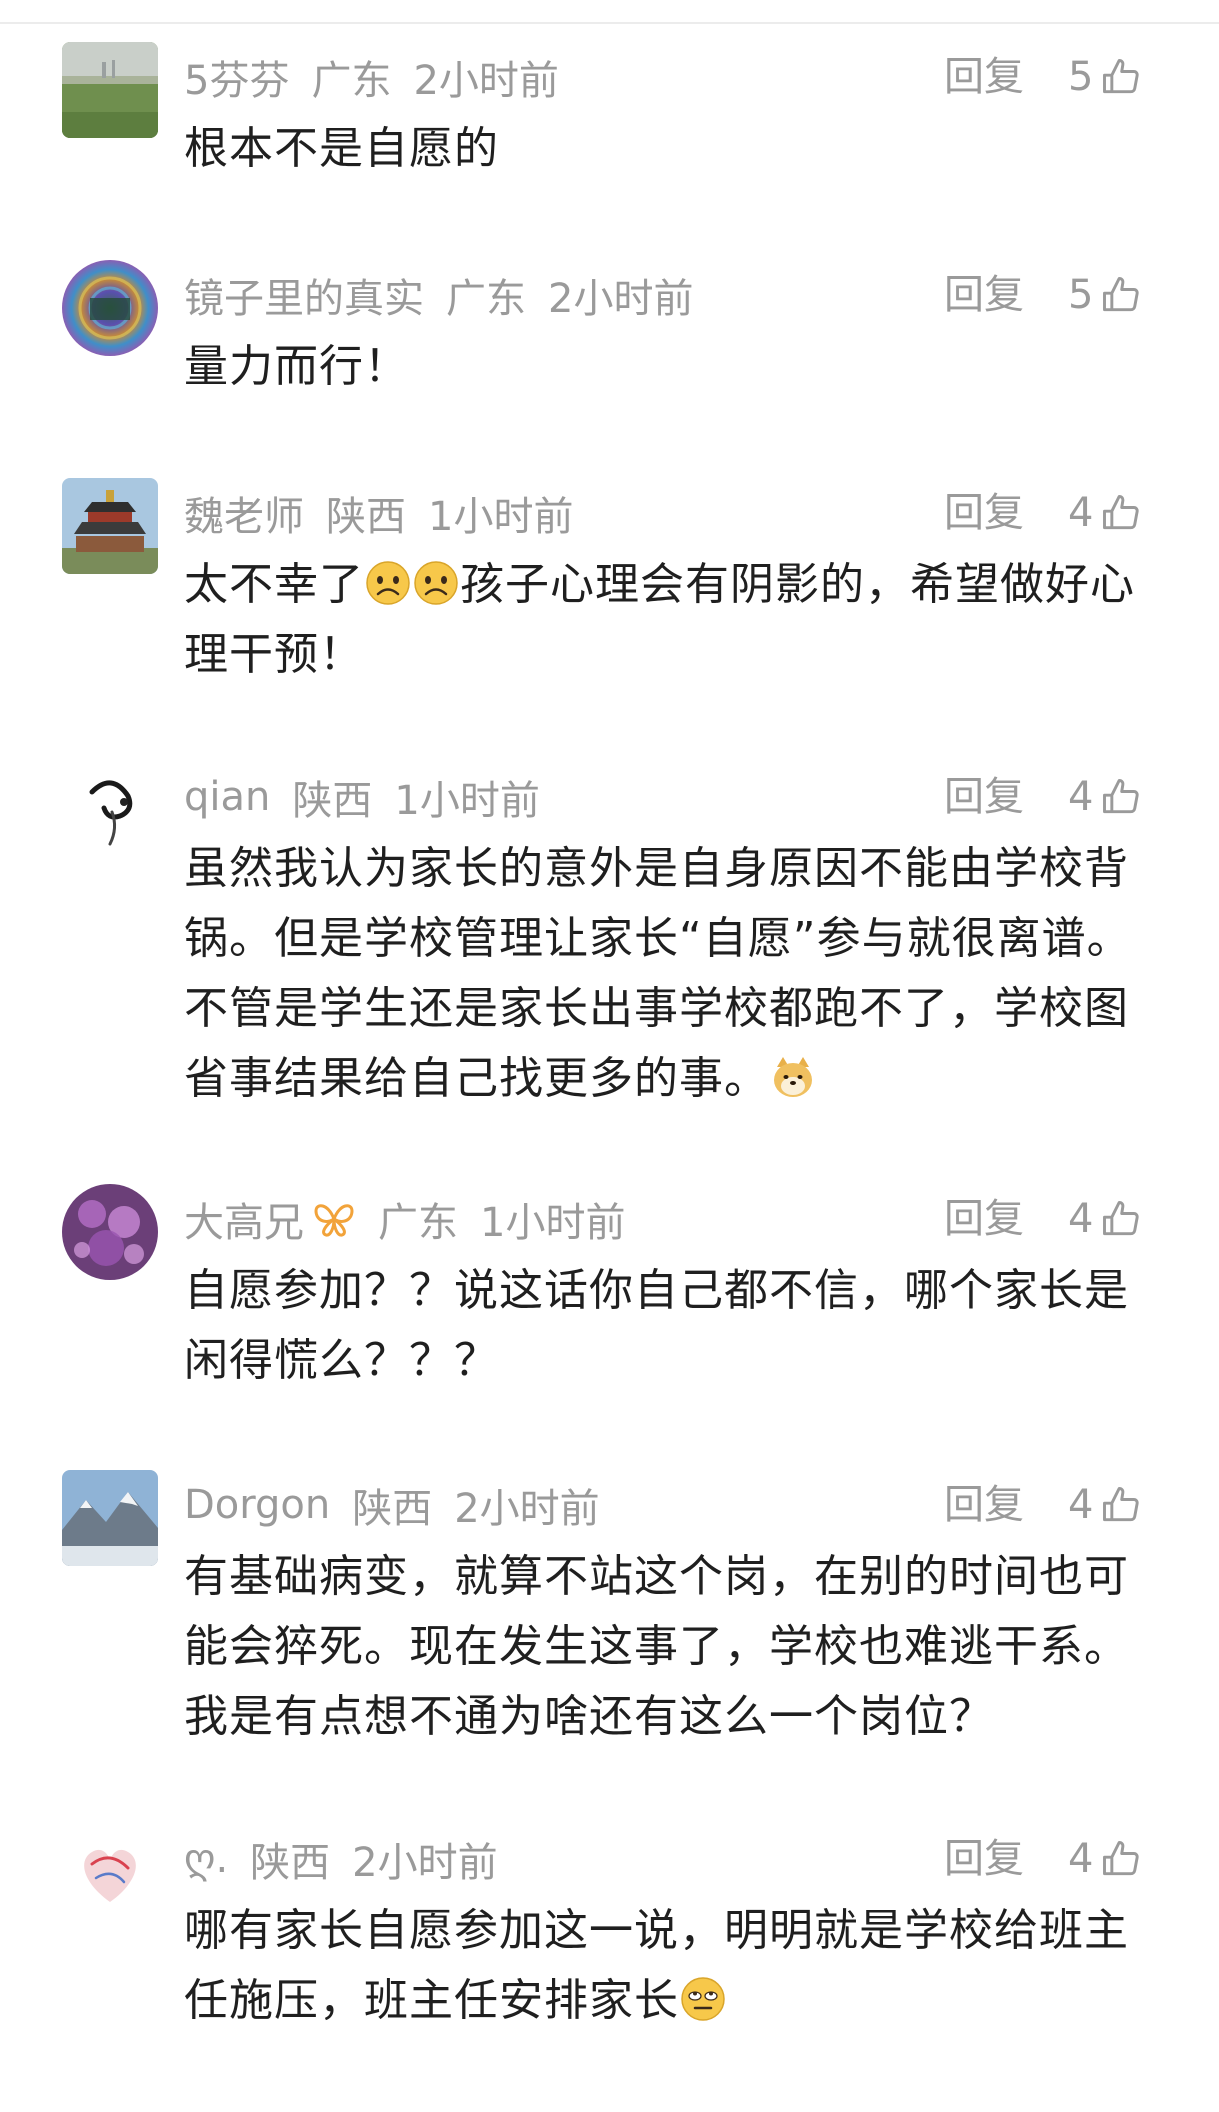  I want to click on butterfly-badge-icon, so click(334, 1219).